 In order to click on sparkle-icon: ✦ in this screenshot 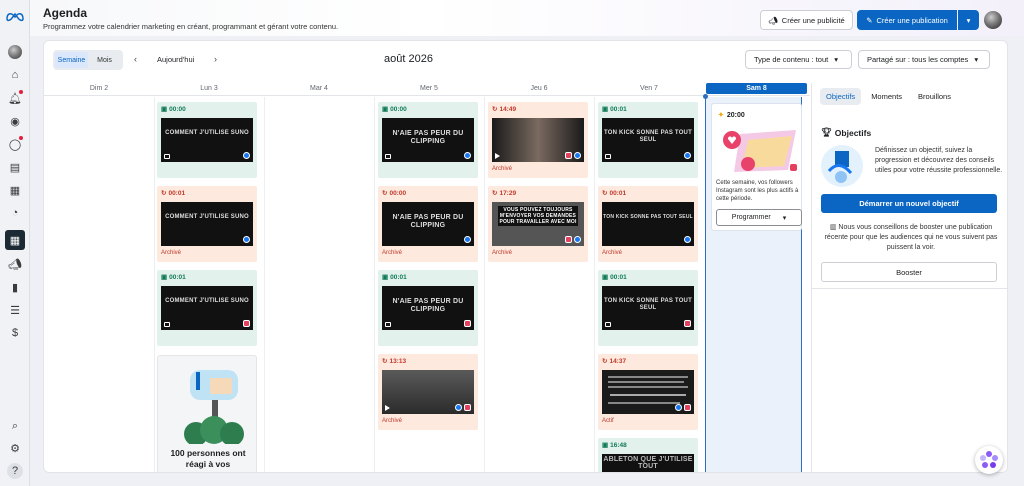, I will do `click(721, 115)`.